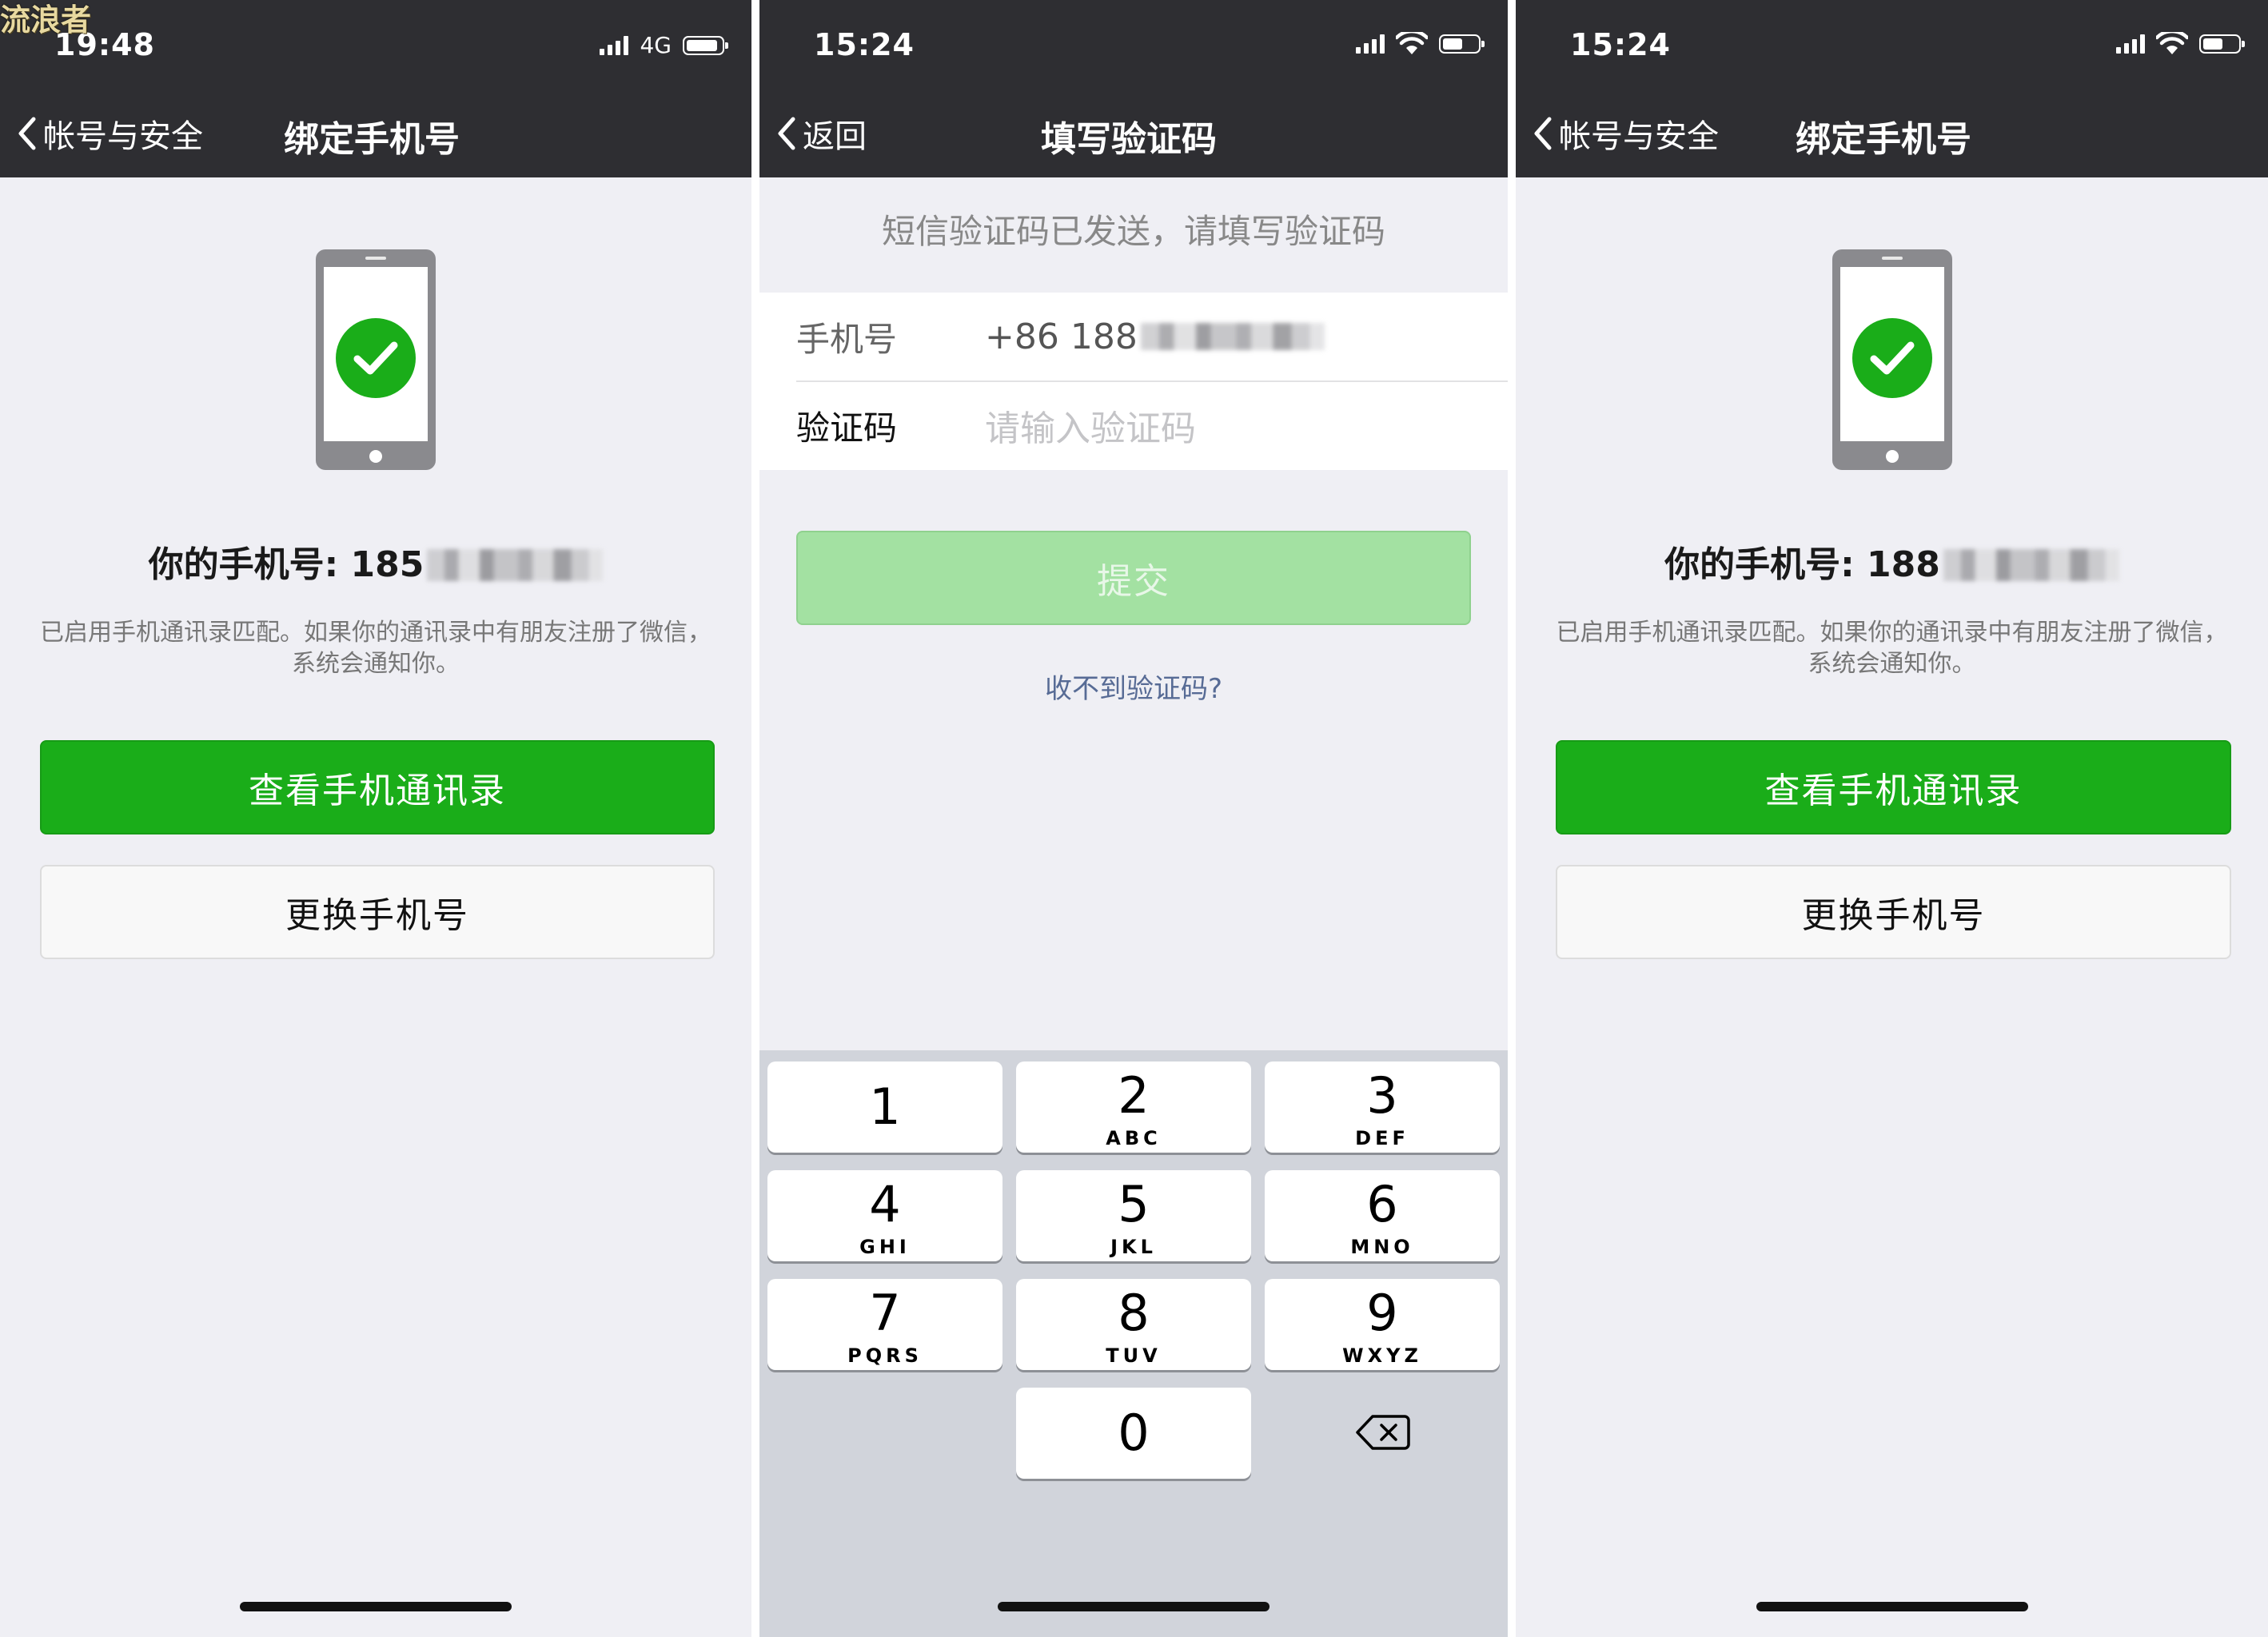 The width and height of the screenshot is (2268, 1637). I want to click on back-button: 返回, so click(821, 133).